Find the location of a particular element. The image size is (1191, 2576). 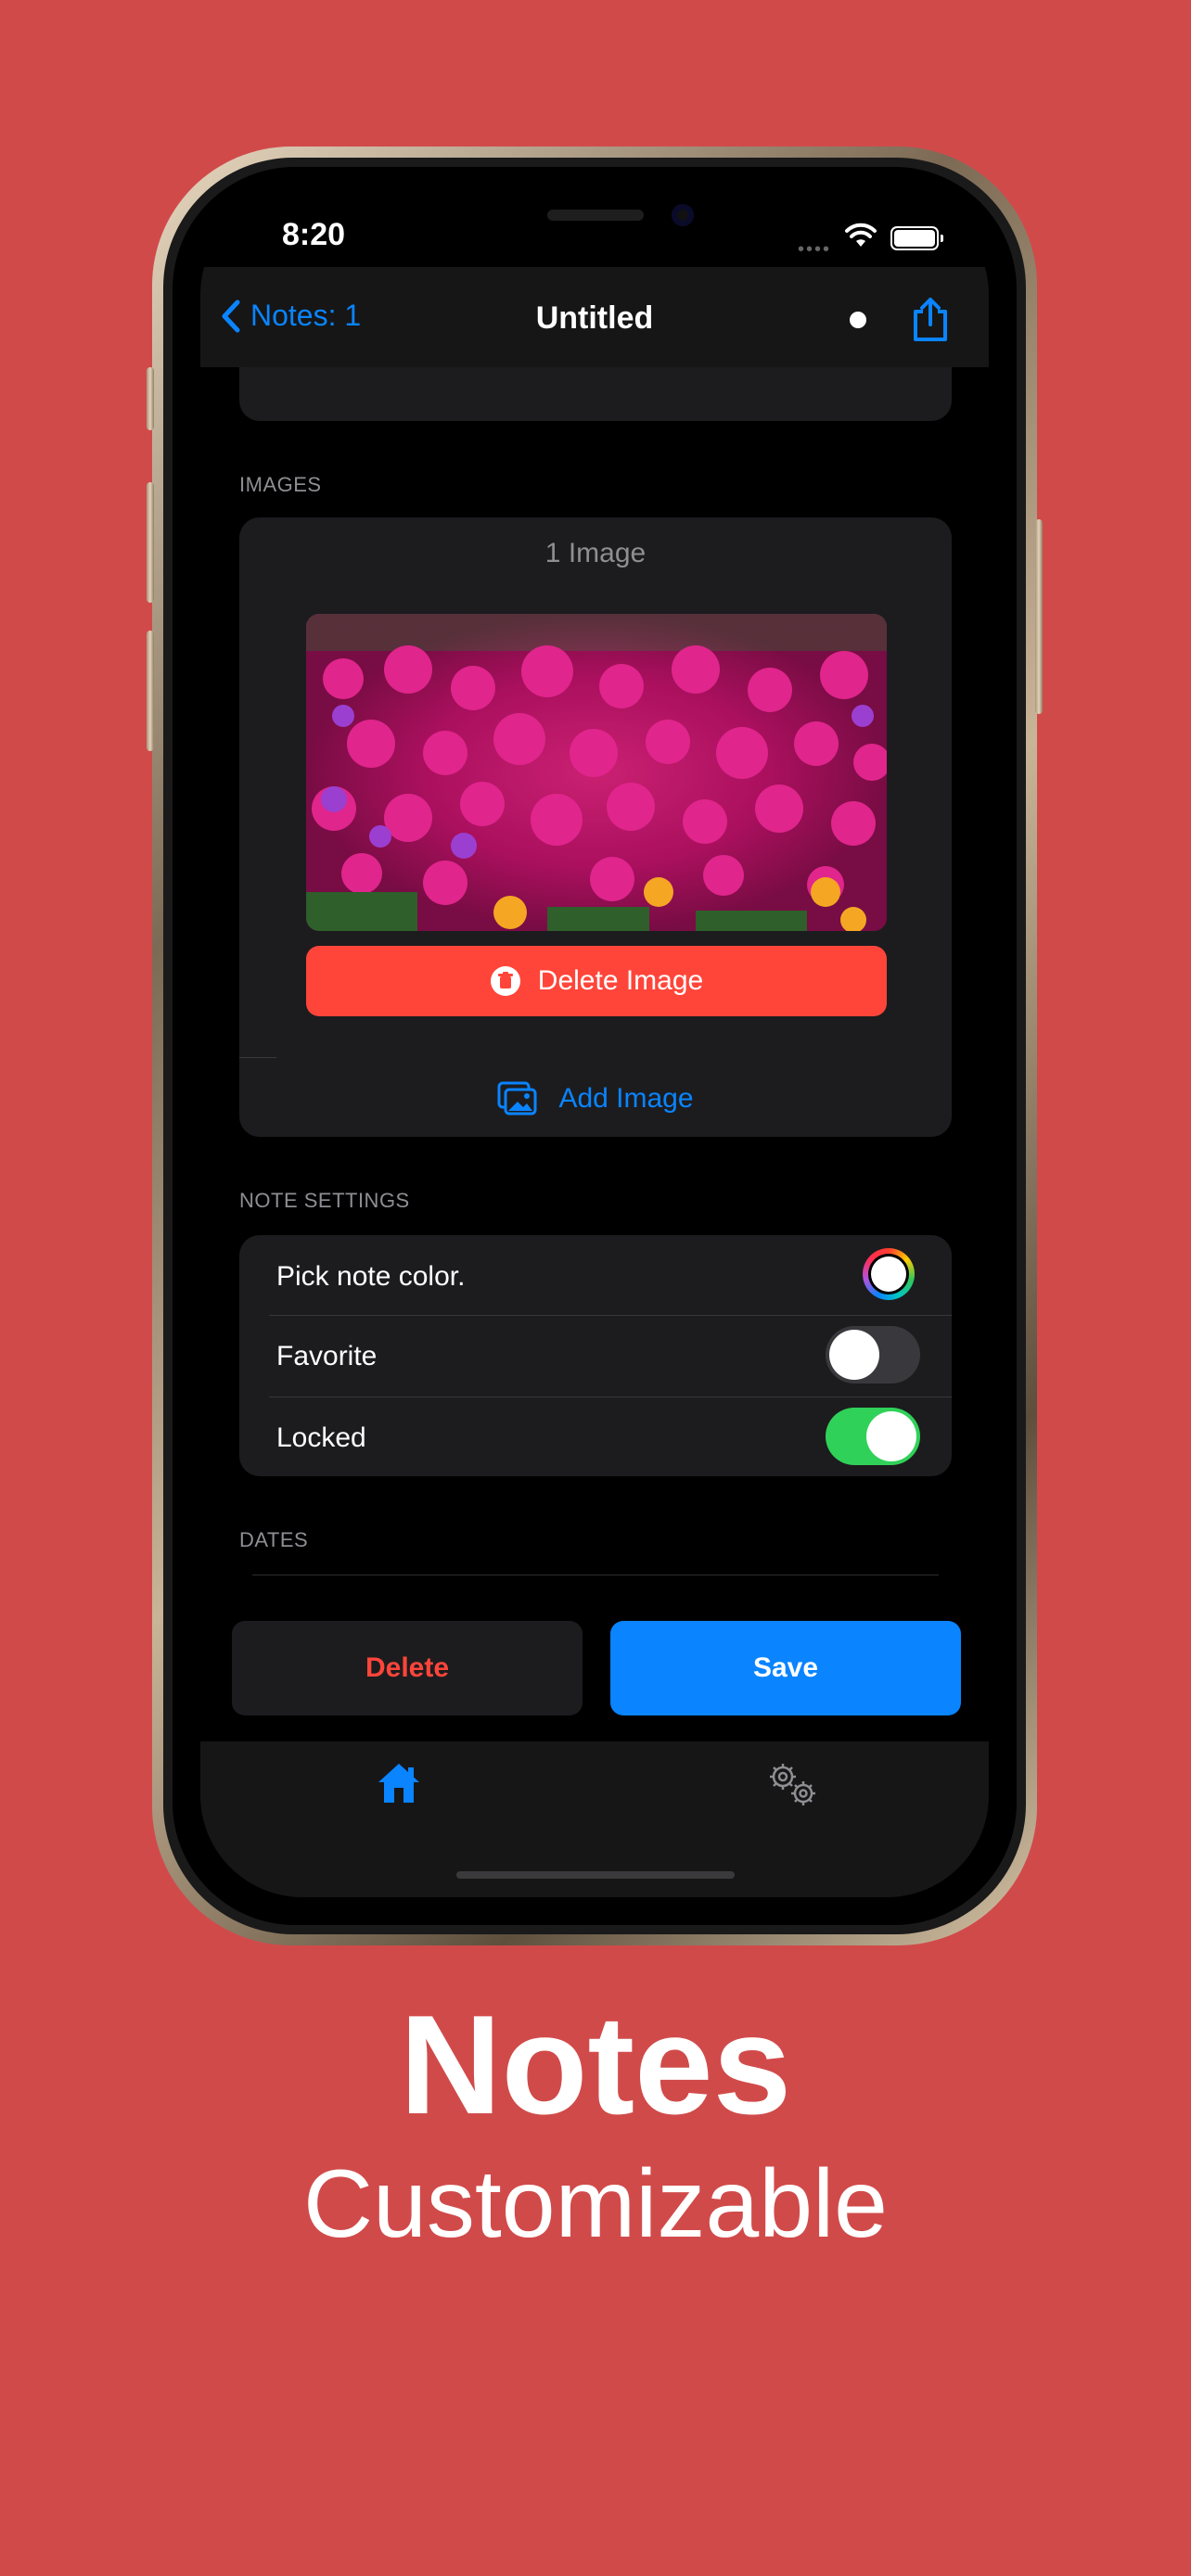

pick-color-label: Pick note color. is located at coordinates (371, 1277).